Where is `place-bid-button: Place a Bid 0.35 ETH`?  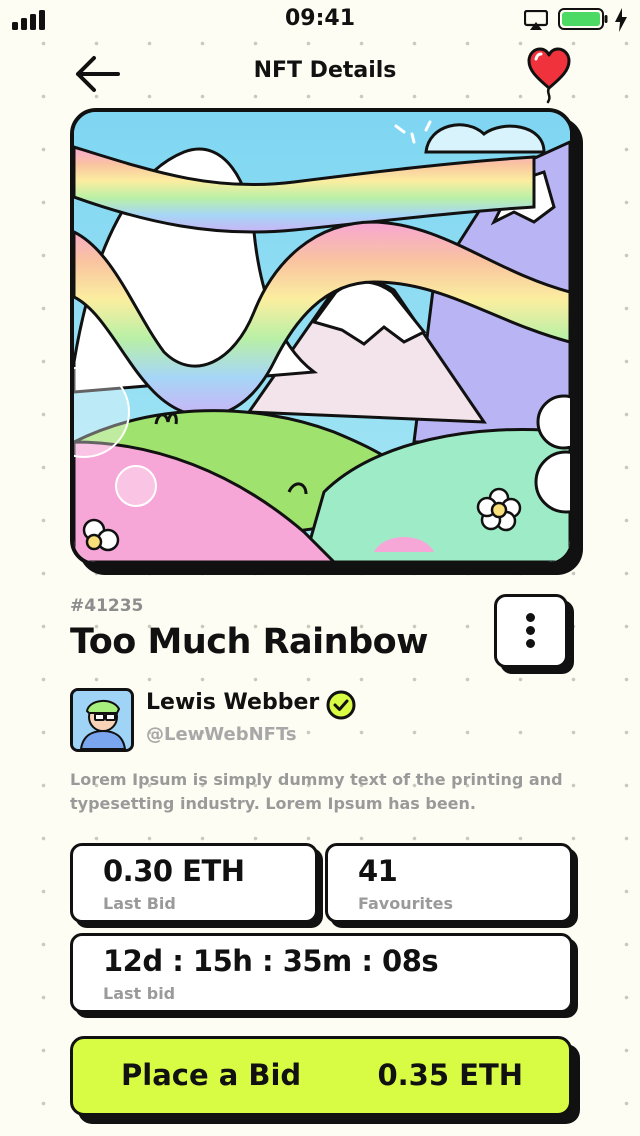 place-bid-button: Place a Bid 0.35 ETH is located at coordinates (321, 1076).